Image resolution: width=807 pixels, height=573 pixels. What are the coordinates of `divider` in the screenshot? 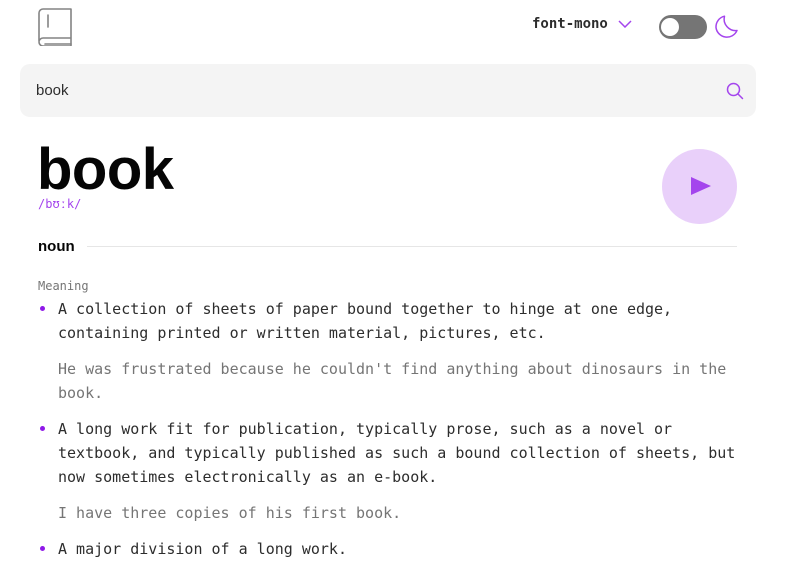 It's located at (411, 246).